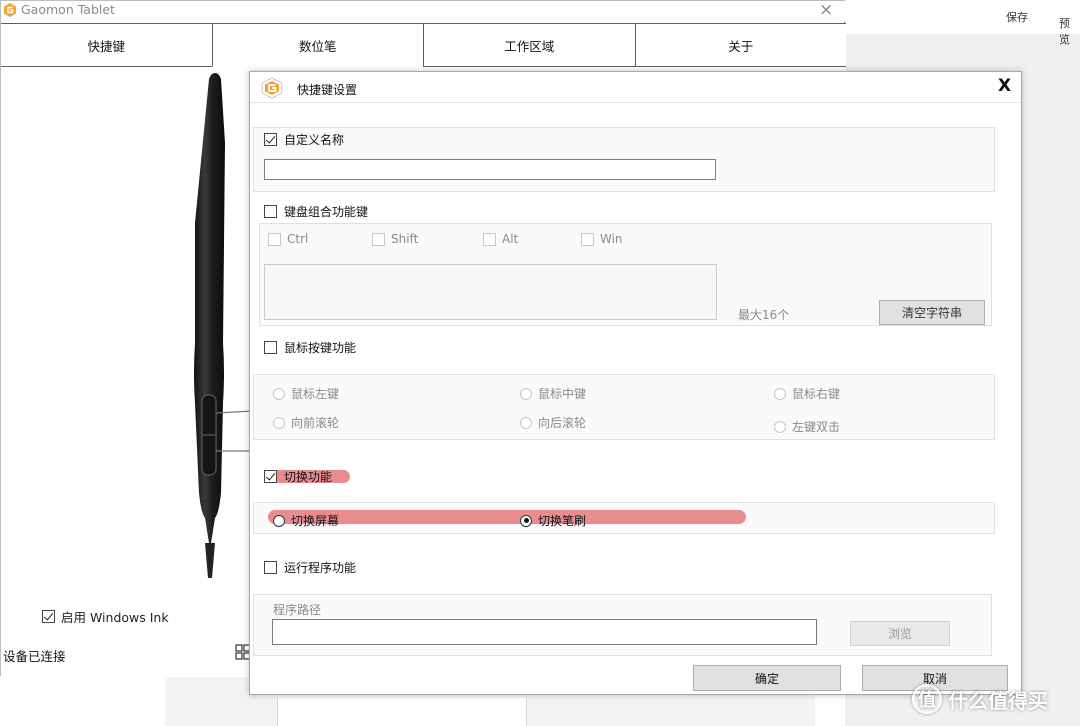 This screenshot has height=726, width=1080. Describe the element at coordinates (507, 517) in the screenshot. I see `switch-options-highlight` at that location.